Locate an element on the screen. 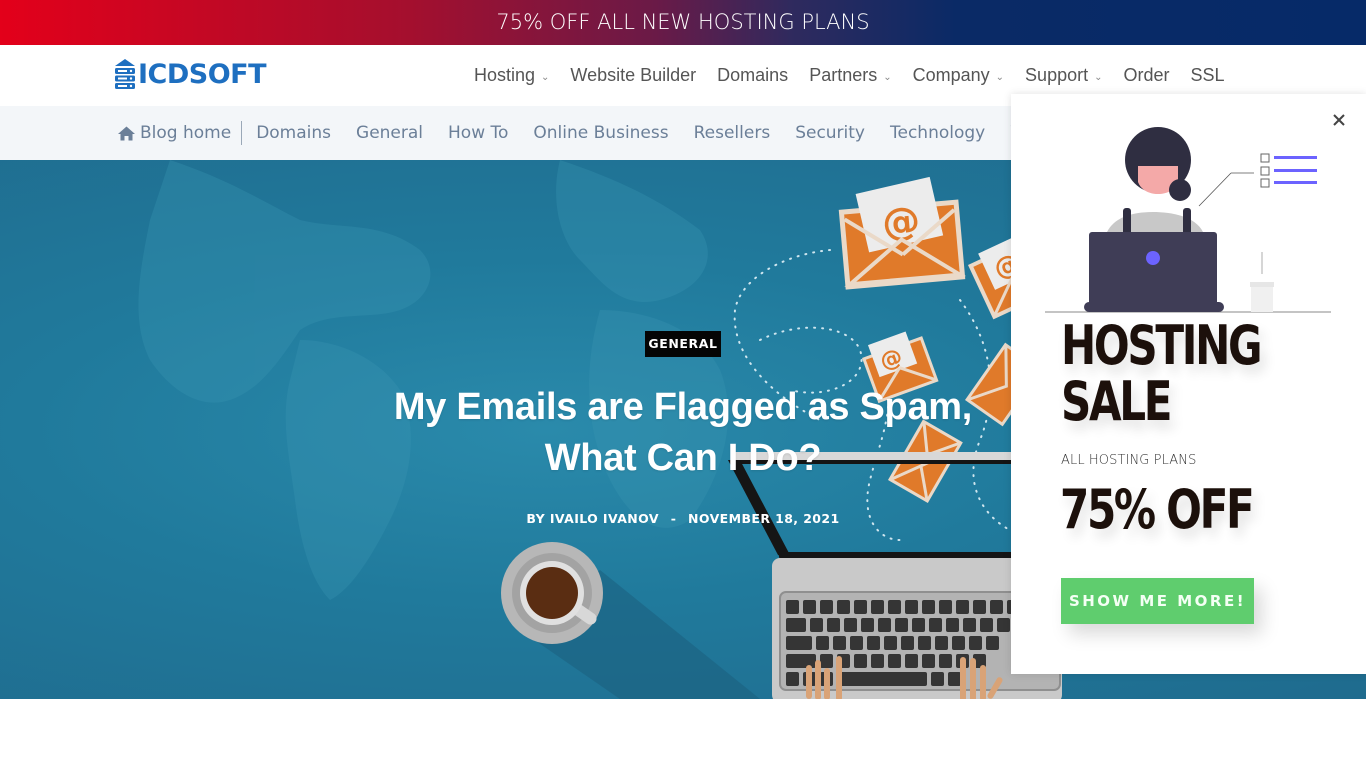 The height and width of the screenshot is (768, 1366). nav-domains: Domains is located at coordinates (752, 75).